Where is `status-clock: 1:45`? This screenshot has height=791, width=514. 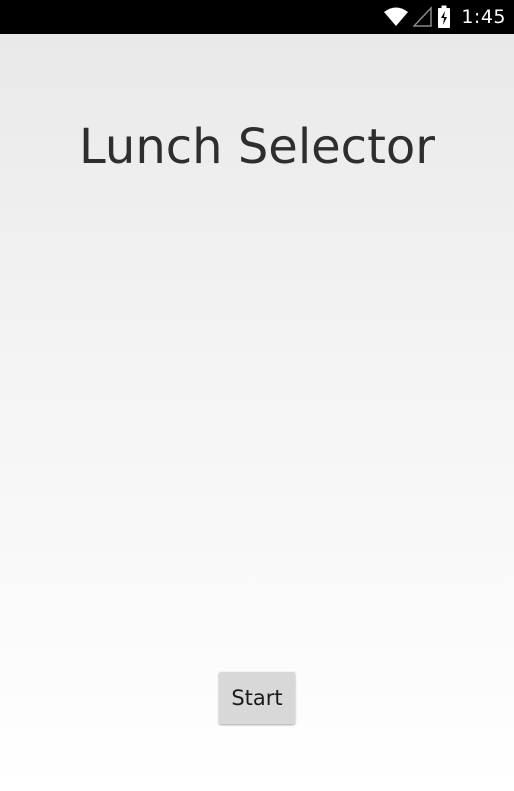
status-clock: 1:45 is located at coordinates (483, 17).